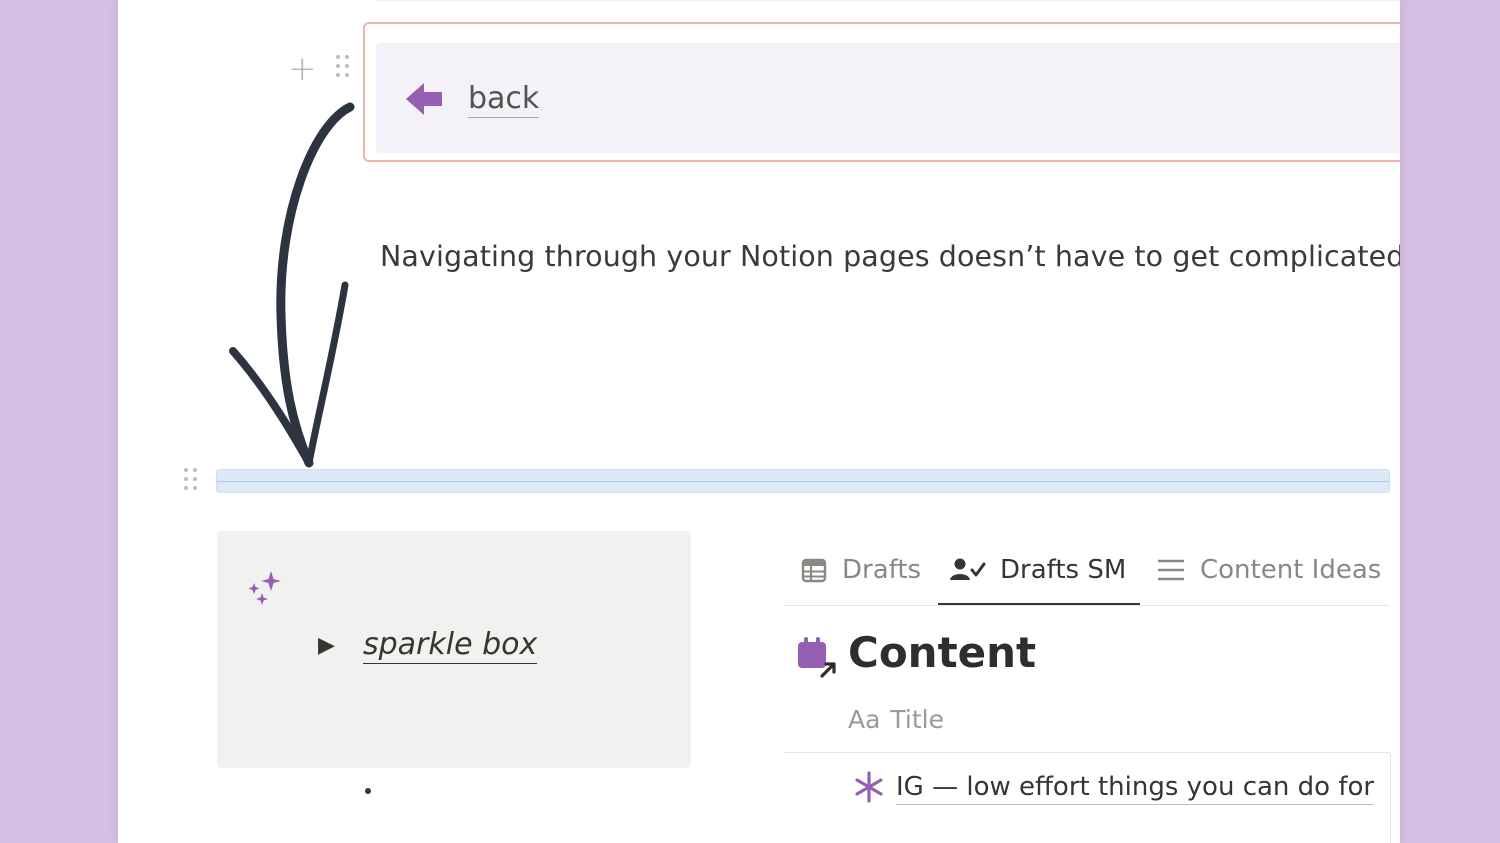 This screenshot has height=843, width=1500. I want to click on divider-line, so click(803, 481).